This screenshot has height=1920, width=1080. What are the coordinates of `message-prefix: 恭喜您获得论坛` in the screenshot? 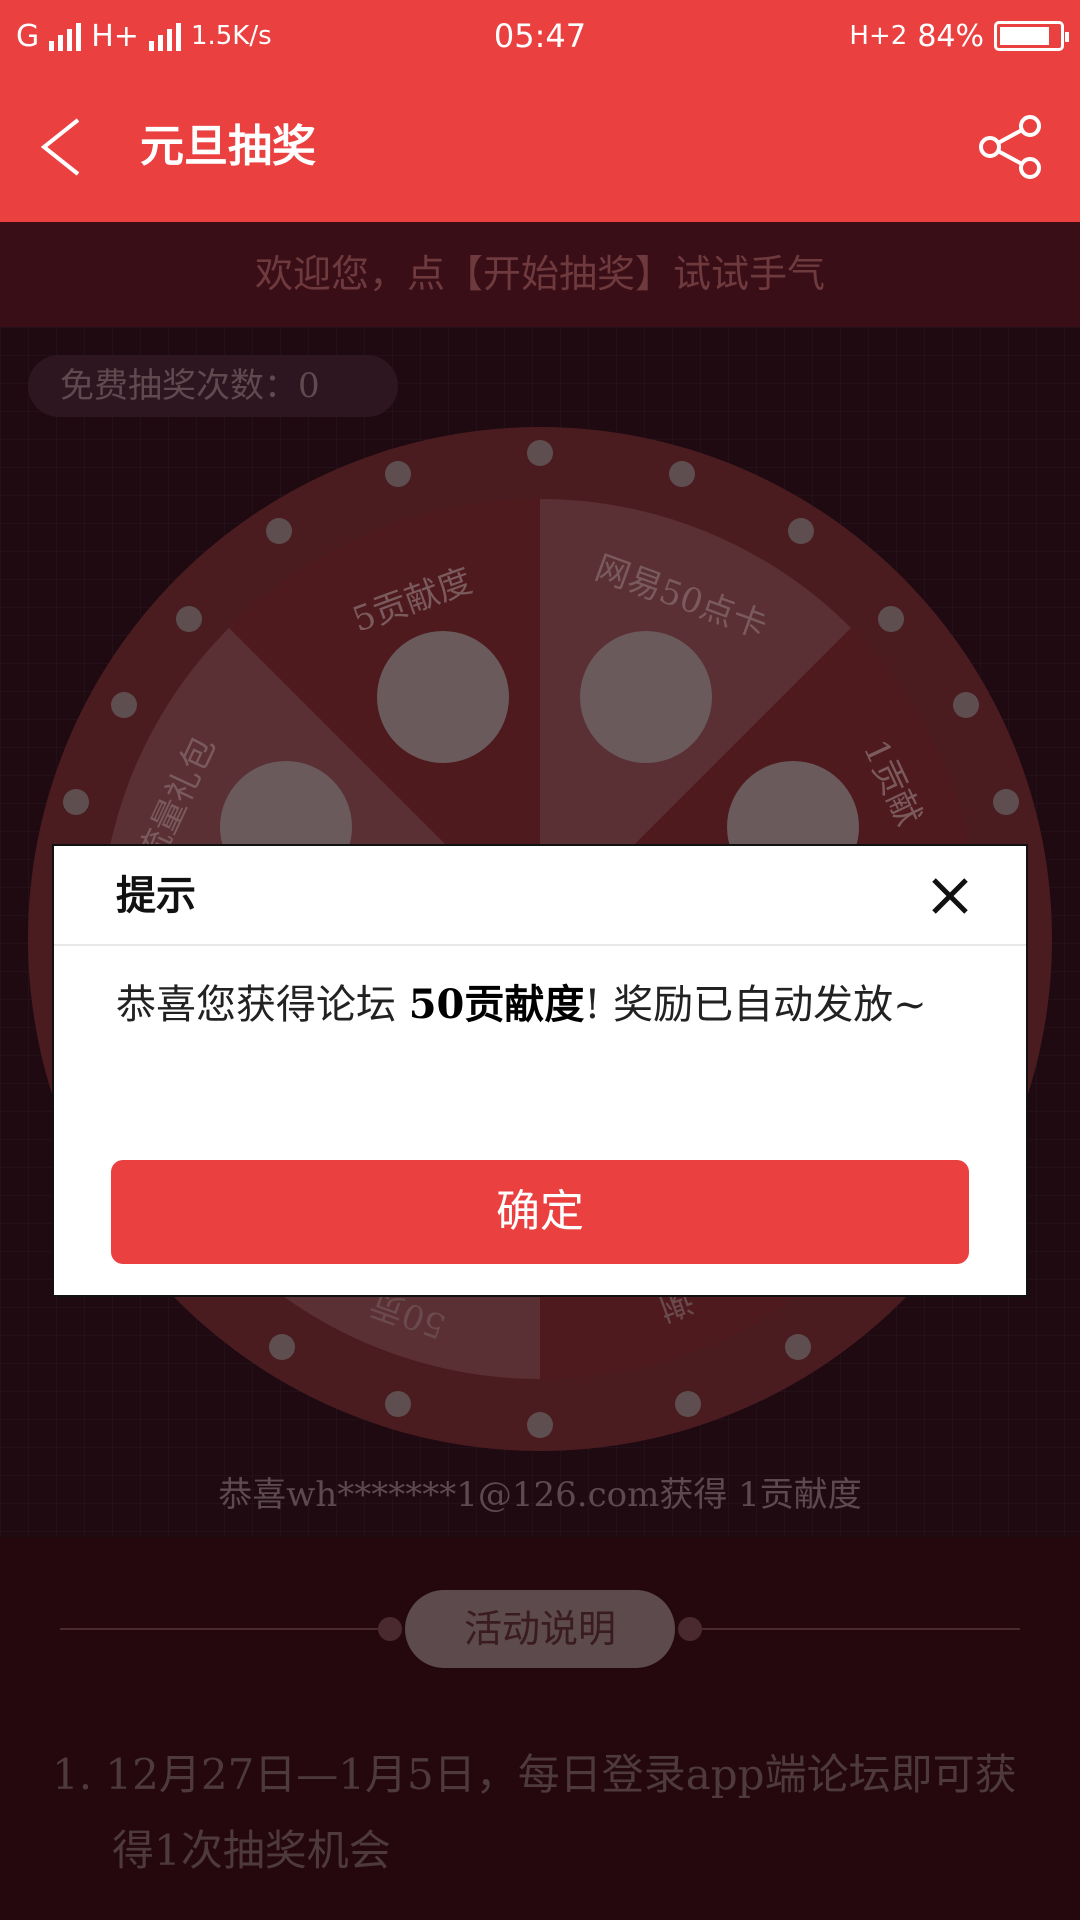 It's located at (256, 1005).